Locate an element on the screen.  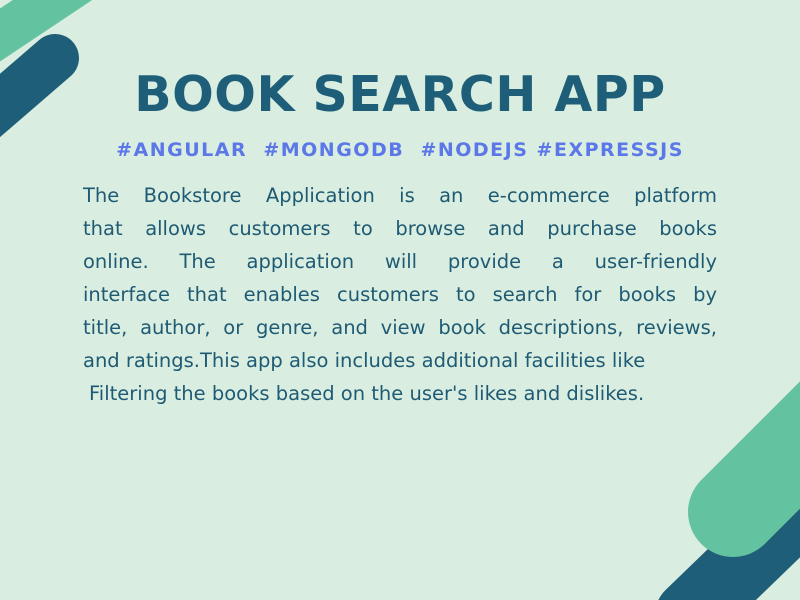
tag-expressjs: #EXPRESSJS is located at coordinates (610, 150).